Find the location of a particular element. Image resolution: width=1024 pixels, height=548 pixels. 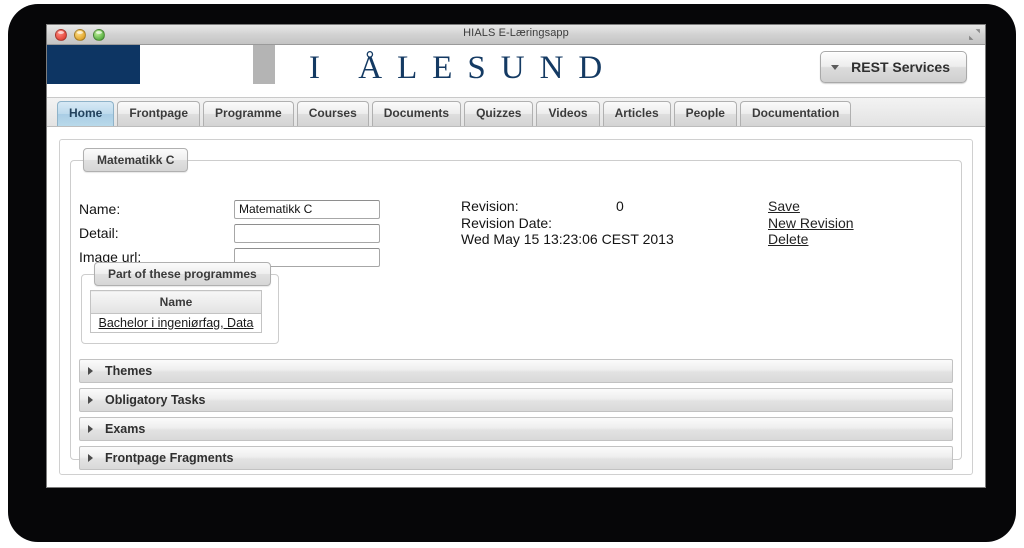

programmes-table-body: Bachelor i ingeniørfag, Data is located at coordinates (176, 323).